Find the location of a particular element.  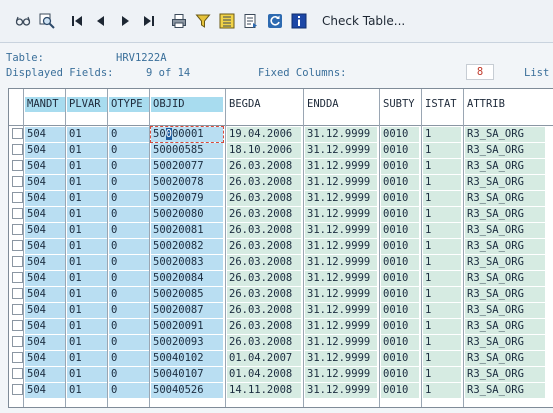

glasses-icon is located at coordinates (23, 21).